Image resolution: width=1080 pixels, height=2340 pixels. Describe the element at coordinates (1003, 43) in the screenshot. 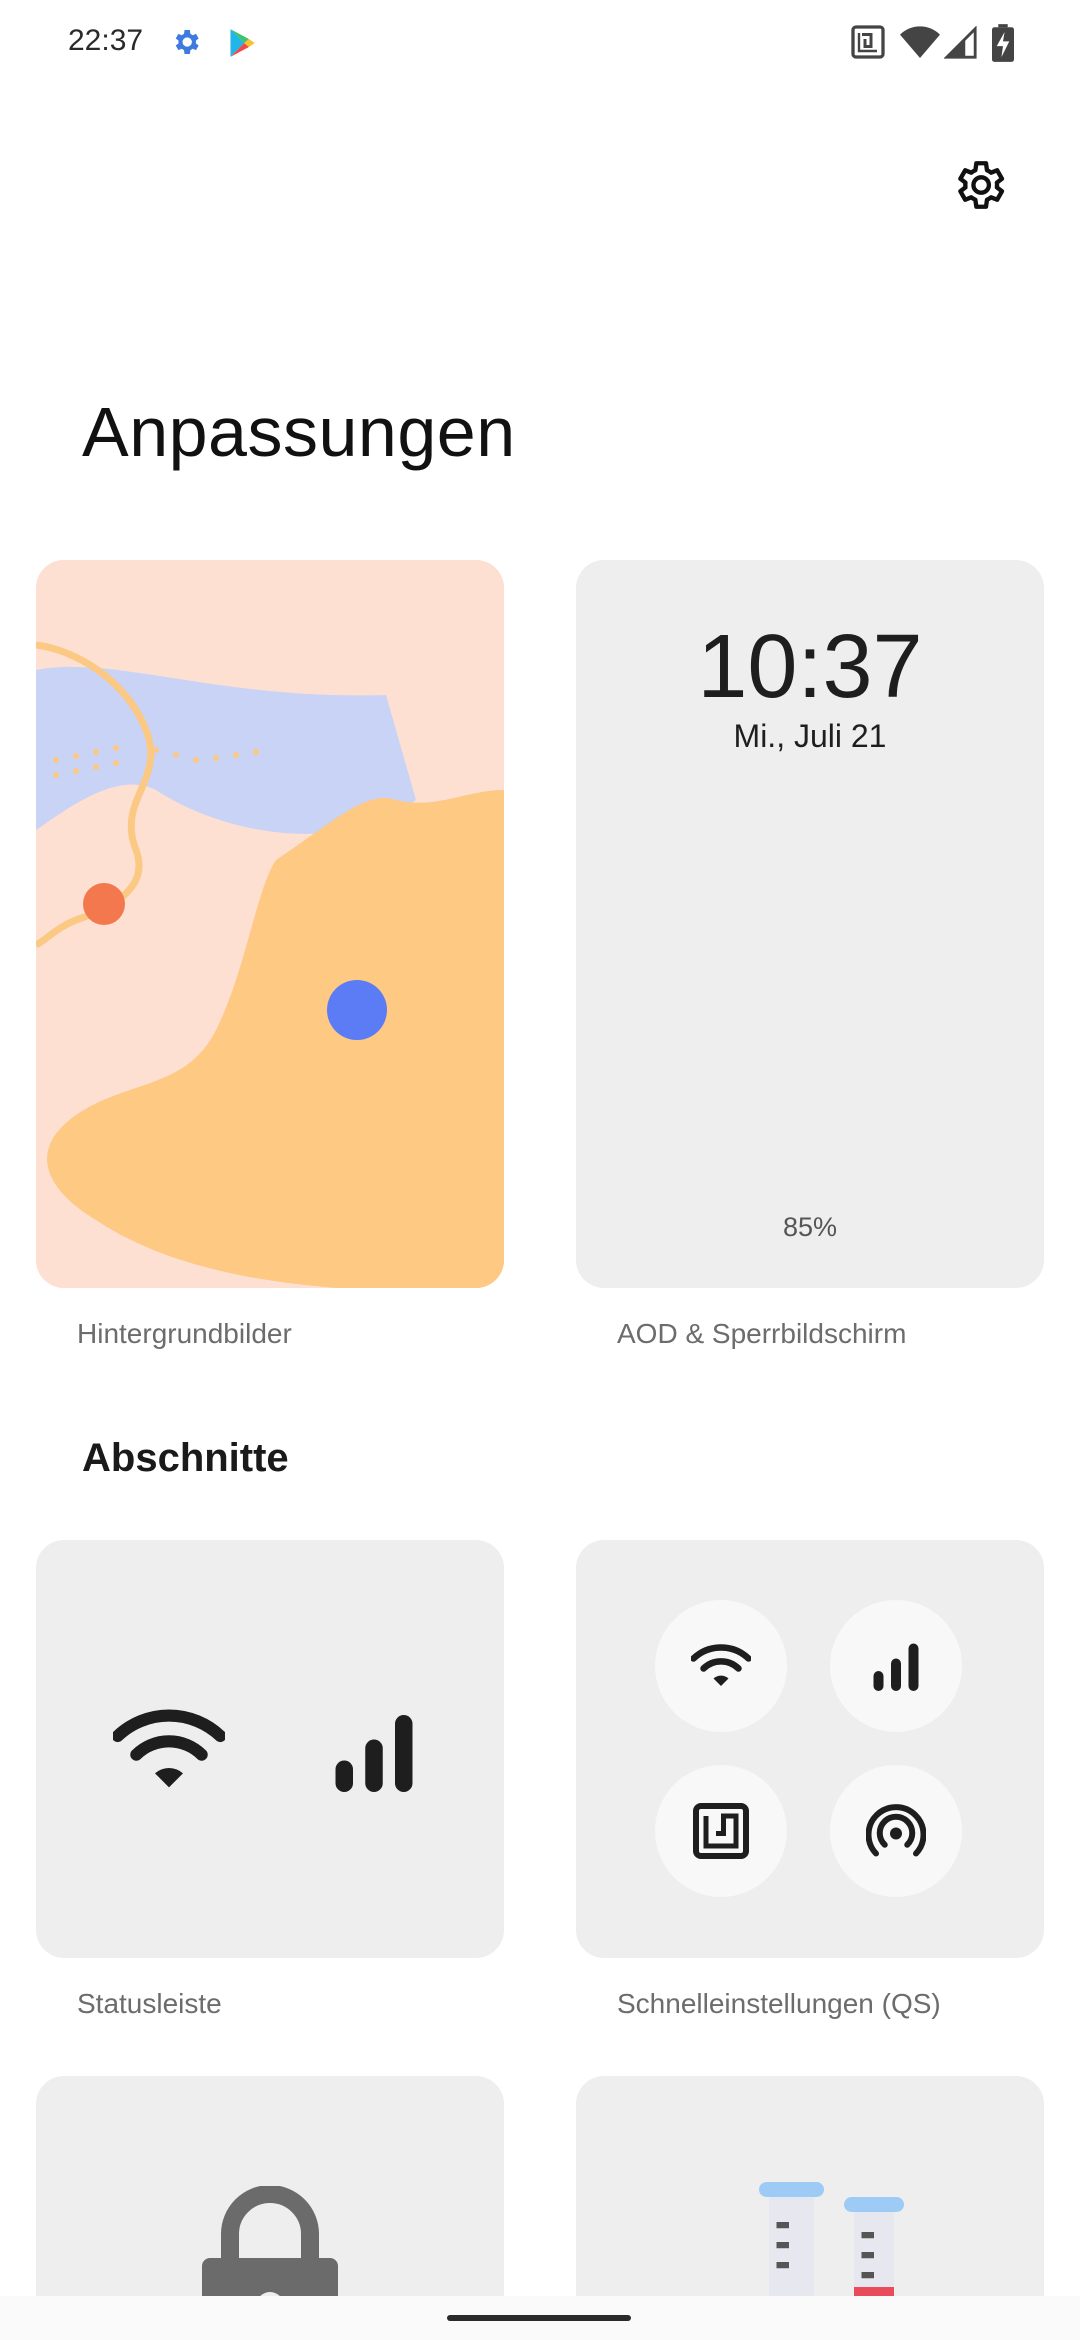

I see `battery-icon` at that location.